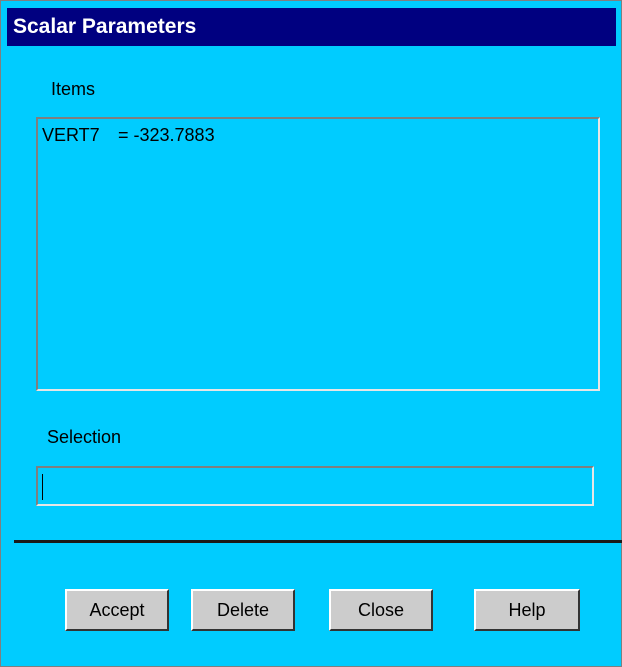 The width and height of the screenshot is (622, 667). Describe the element at coordinates (42, 487) in the screenshot. I see `text-caret` at that location.